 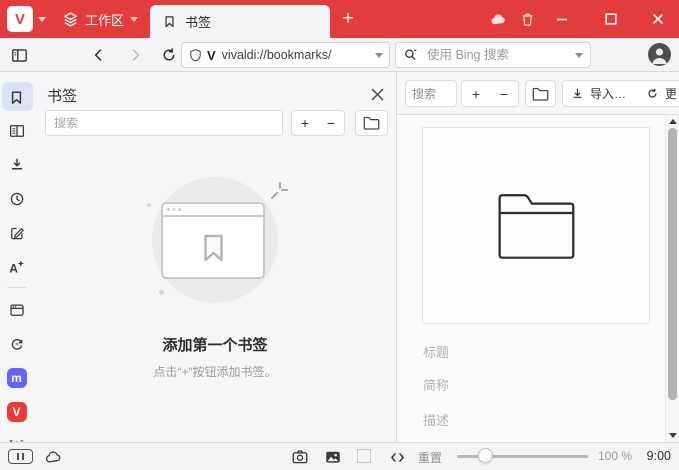 What do you see at coordinates (331, 123) in the screenshot?
I see `panel-remove-bookmark-button: −` at bounding box center [331, 123].